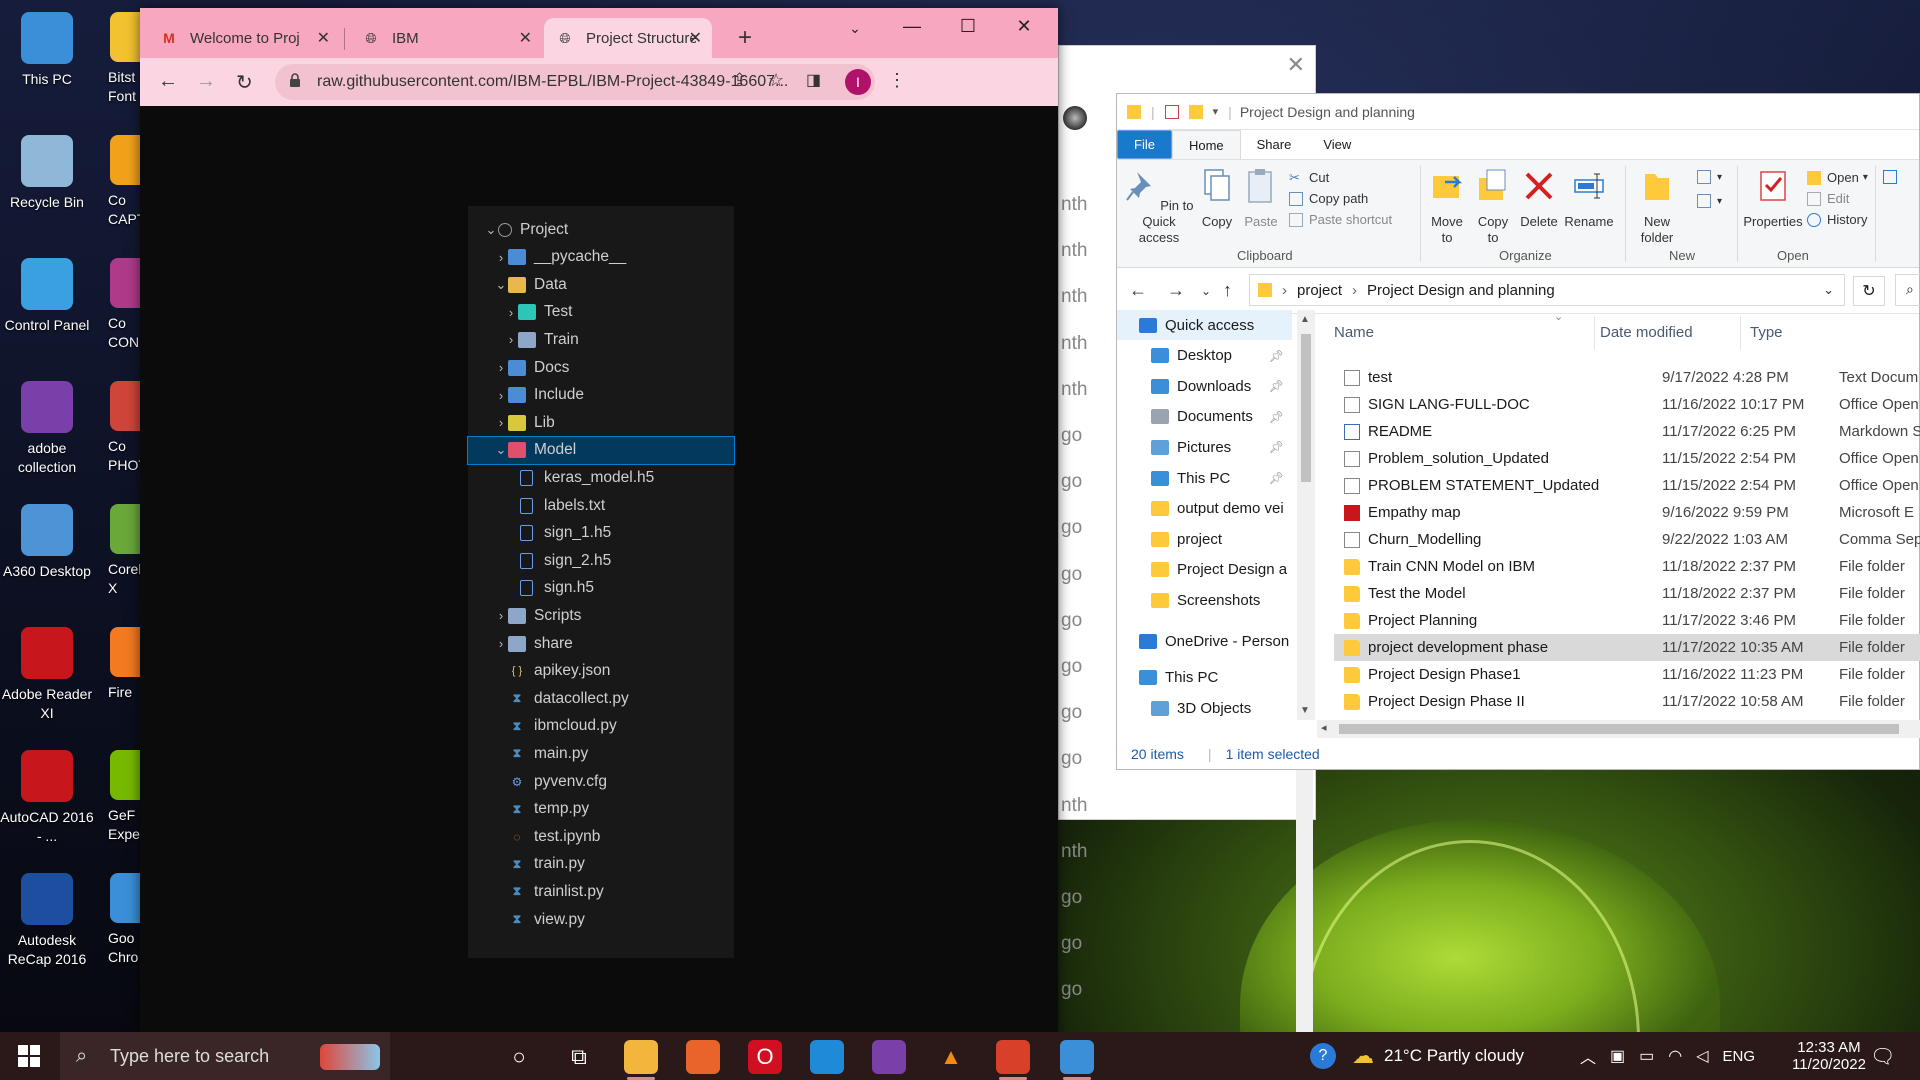  I want to click on cut-button: ✂ Cut, so click(1309, 177).